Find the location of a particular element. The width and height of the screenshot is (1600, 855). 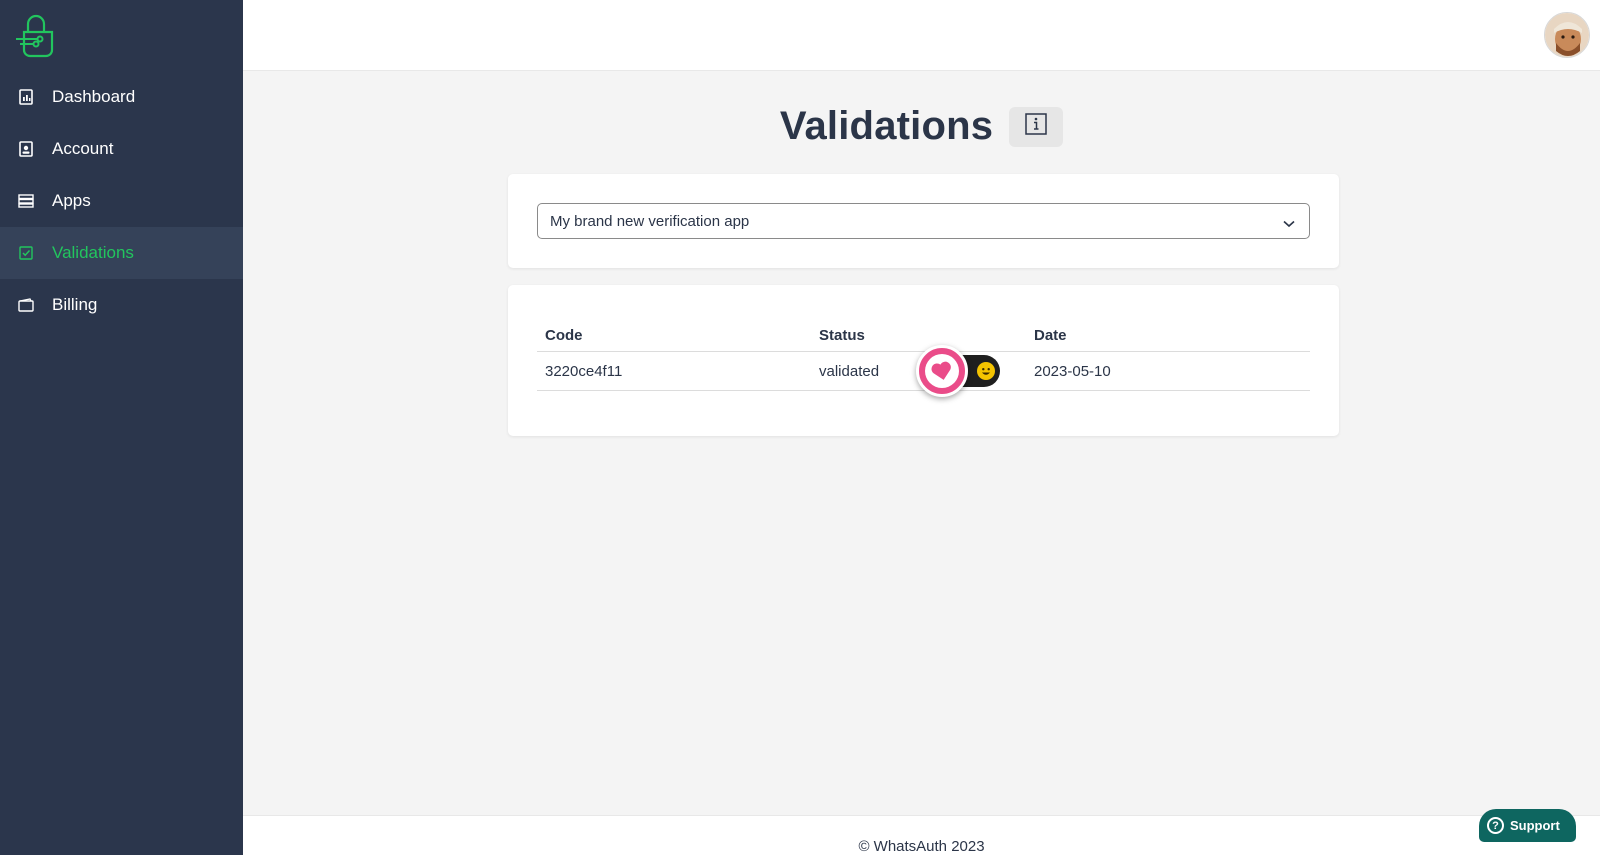

cell-code: 3220ce4f11 is located at coordinates (584, 371).